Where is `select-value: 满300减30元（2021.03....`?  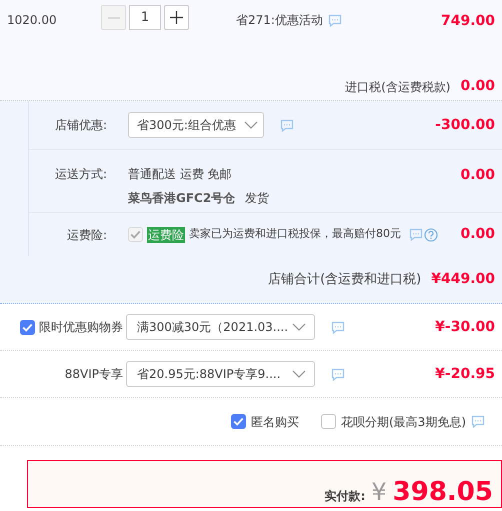 select-value: 满300减30元（2021.03.... is located at coordinates (212, 327).